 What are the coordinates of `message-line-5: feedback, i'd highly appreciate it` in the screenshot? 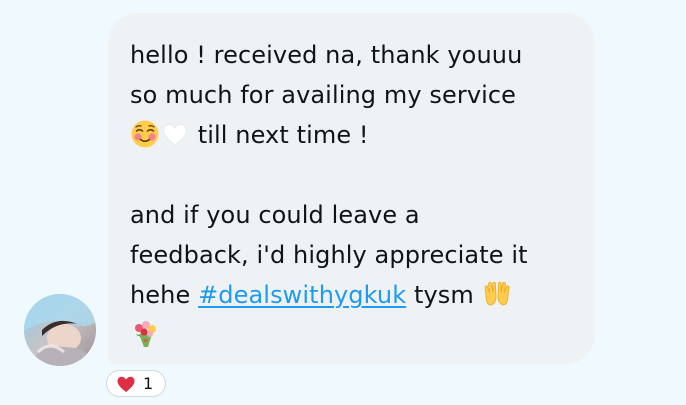 It's located at (329, 255).